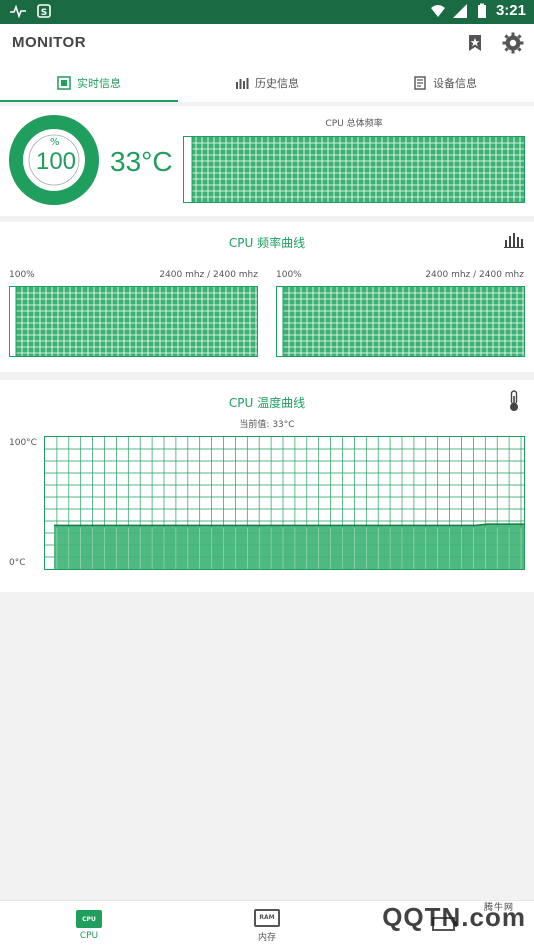 This screenshot has height=950, width=534. What do you see at coordinates (474, 275) in the screenshot?
I see `core2-freq: 2400 mhz / 2400 mhz` at bounding box center [474, 275].